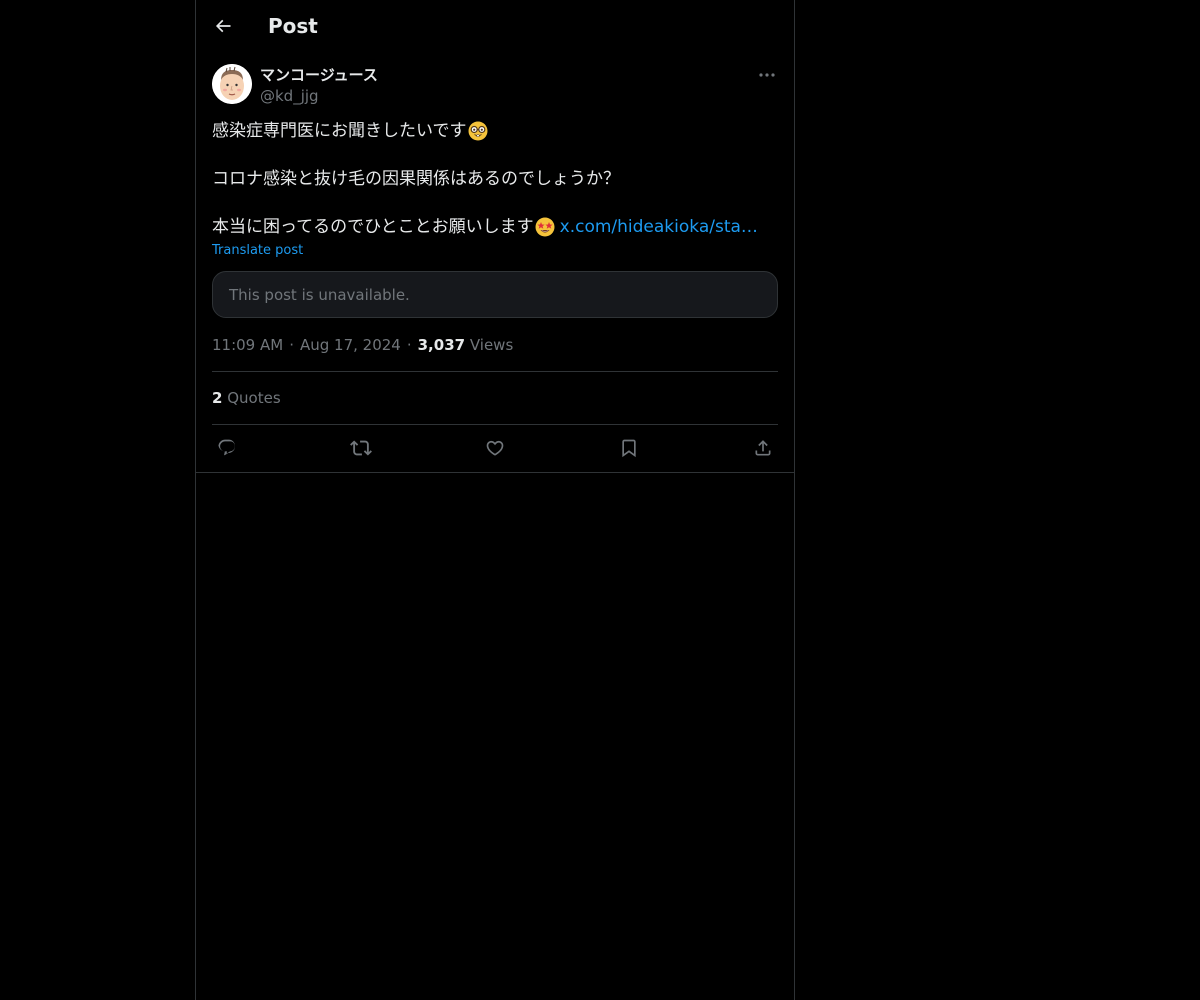  I want to click on header: Post, so click(495, 26).